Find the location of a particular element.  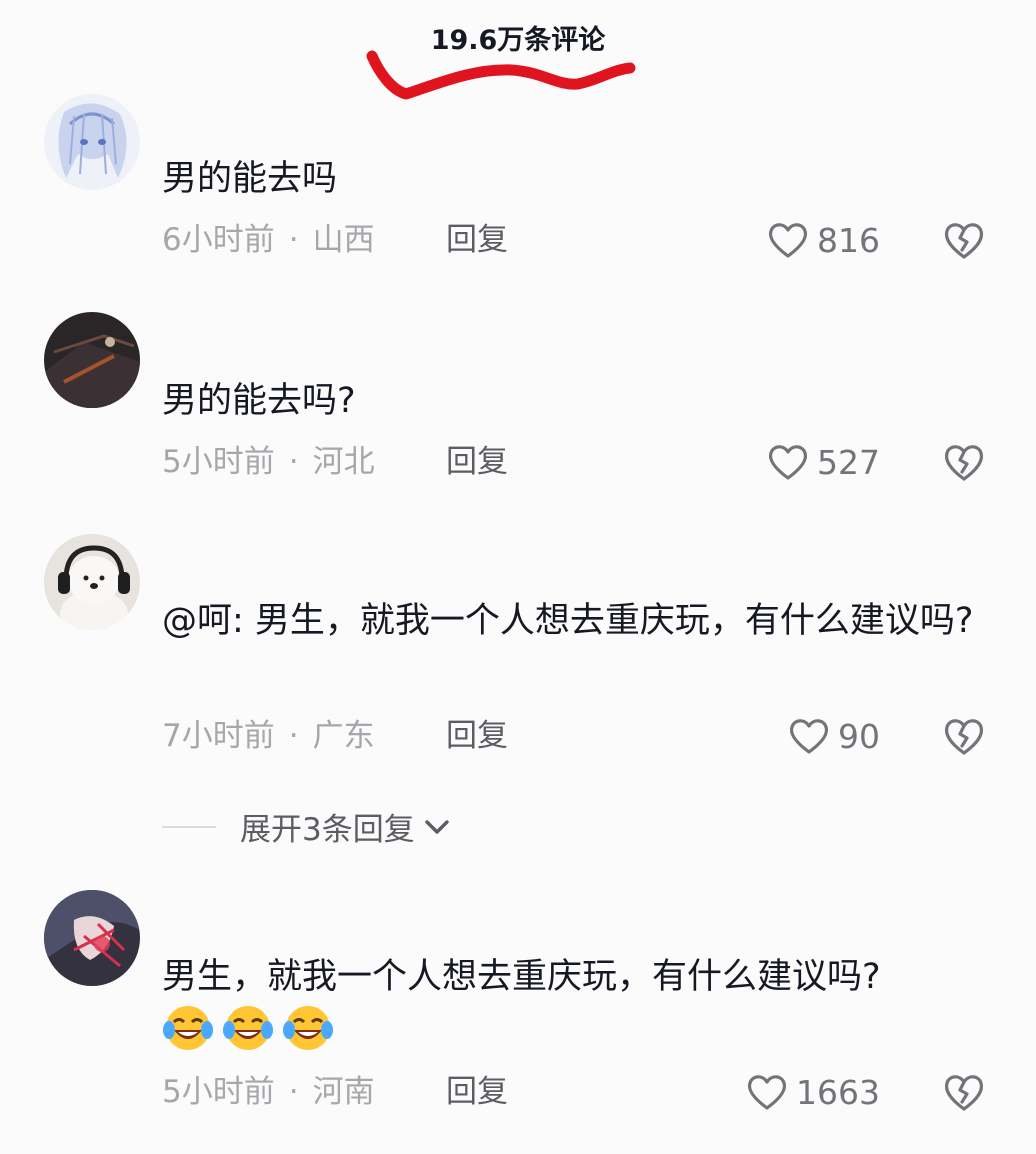

divider is located at coordinates (189, 826).